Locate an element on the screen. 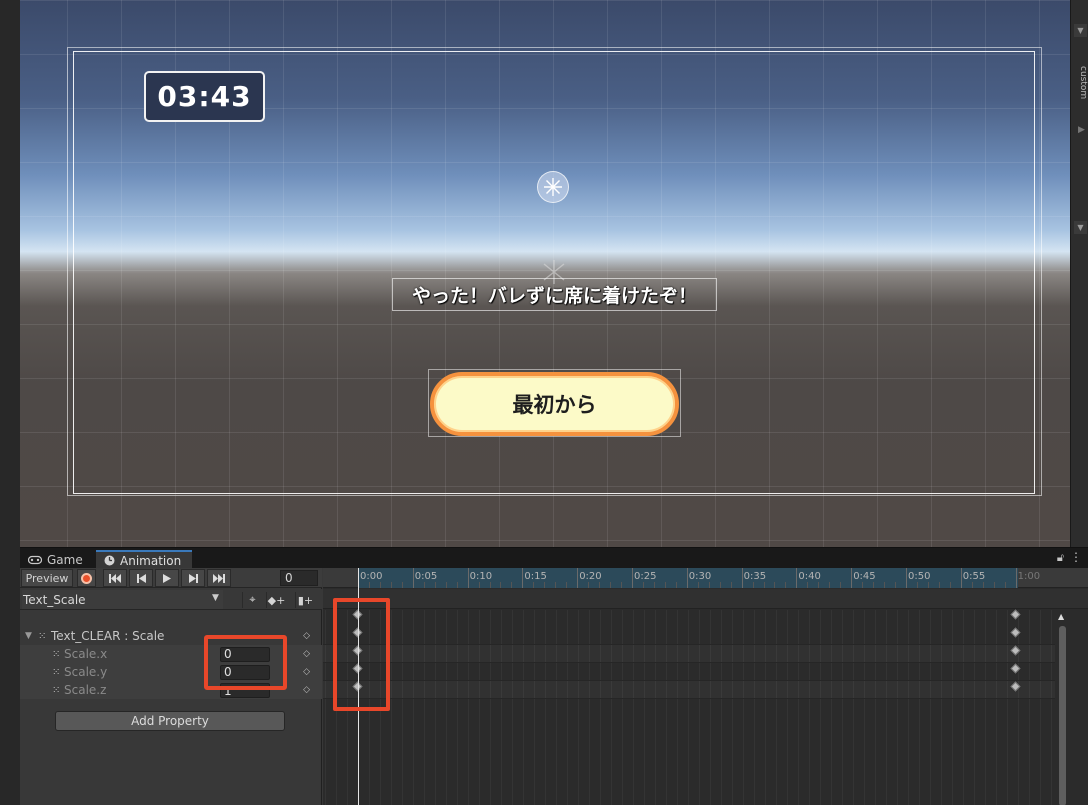 The height and width of the screenshot is (805, 1088). last-keyframe-button is located at coordinates (219, 578).